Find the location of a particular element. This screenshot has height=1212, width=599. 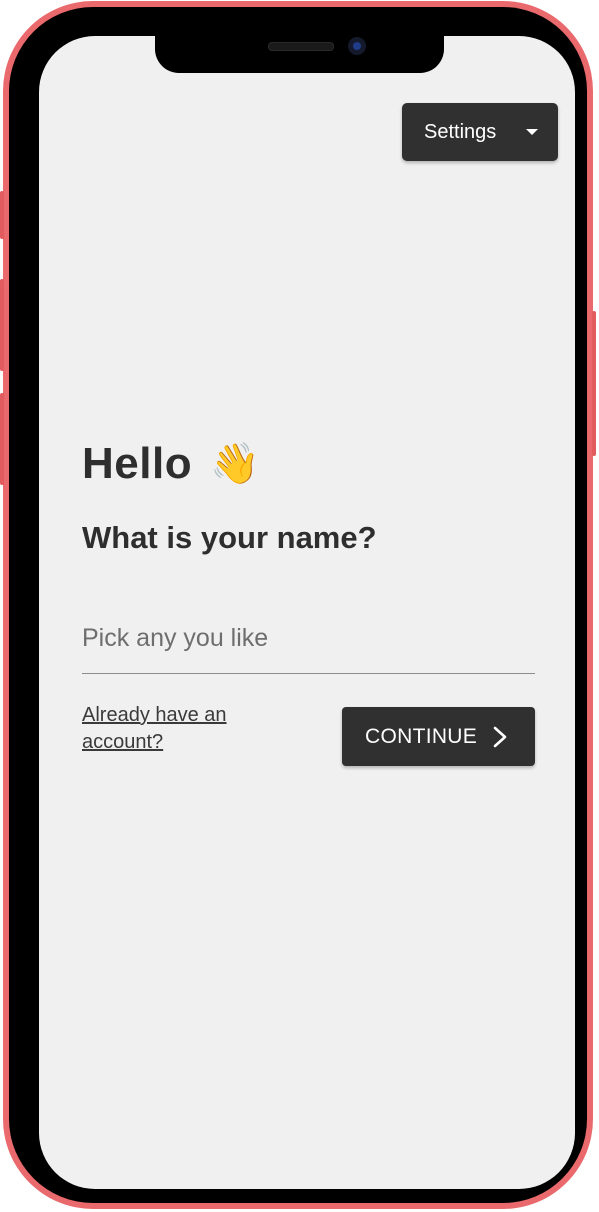

continue-label: CONTINUE is located at coordinates (421, 736).